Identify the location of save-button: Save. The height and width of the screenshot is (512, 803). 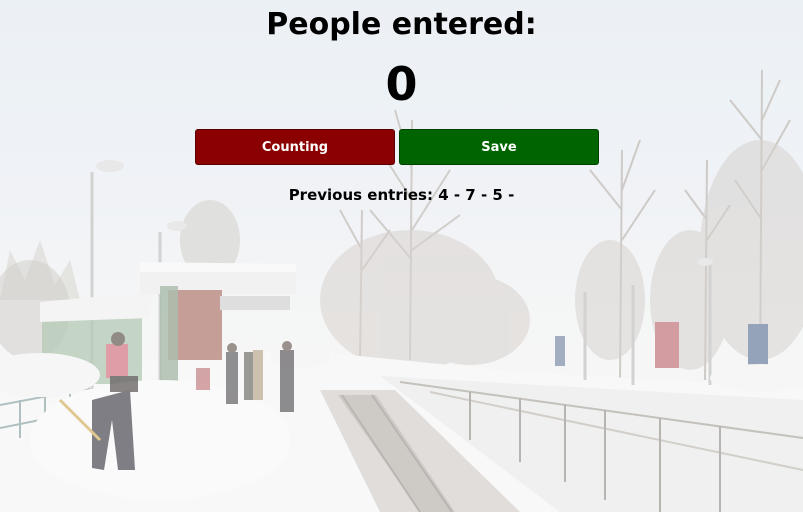
(499, 147).